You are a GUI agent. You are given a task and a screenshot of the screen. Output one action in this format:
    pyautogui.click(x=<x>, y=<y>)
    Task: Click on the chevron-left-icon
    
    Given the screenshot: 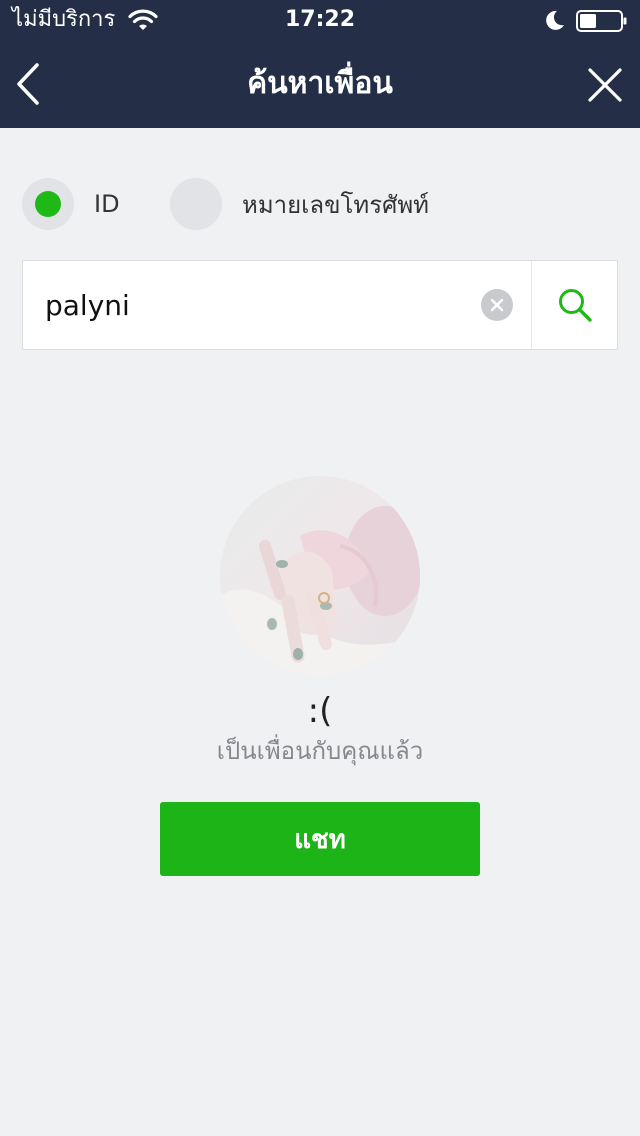 What is the action you would take?
    pyautogui.click(x=28, y=84)
    